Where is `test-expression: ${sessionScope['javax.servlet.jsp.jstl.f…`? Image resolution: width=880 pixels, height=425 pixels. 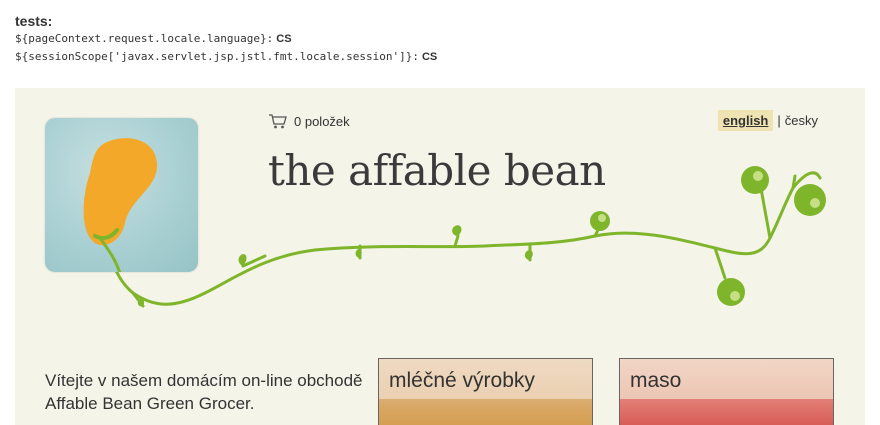 test-expression: ${sessionScope['javax.servlet.jsp.jstl.f… is located at coordinates (214, 56).